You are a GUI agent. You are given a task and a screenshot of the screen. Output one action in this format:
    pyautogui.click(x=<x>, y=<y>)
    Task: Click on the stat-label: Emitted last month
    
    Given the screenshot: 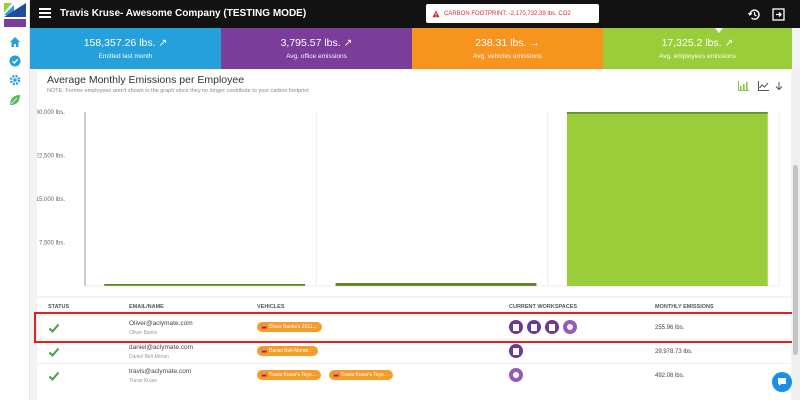 What is the action you would take?
    pyautogui.click(x=125, y=56)
    